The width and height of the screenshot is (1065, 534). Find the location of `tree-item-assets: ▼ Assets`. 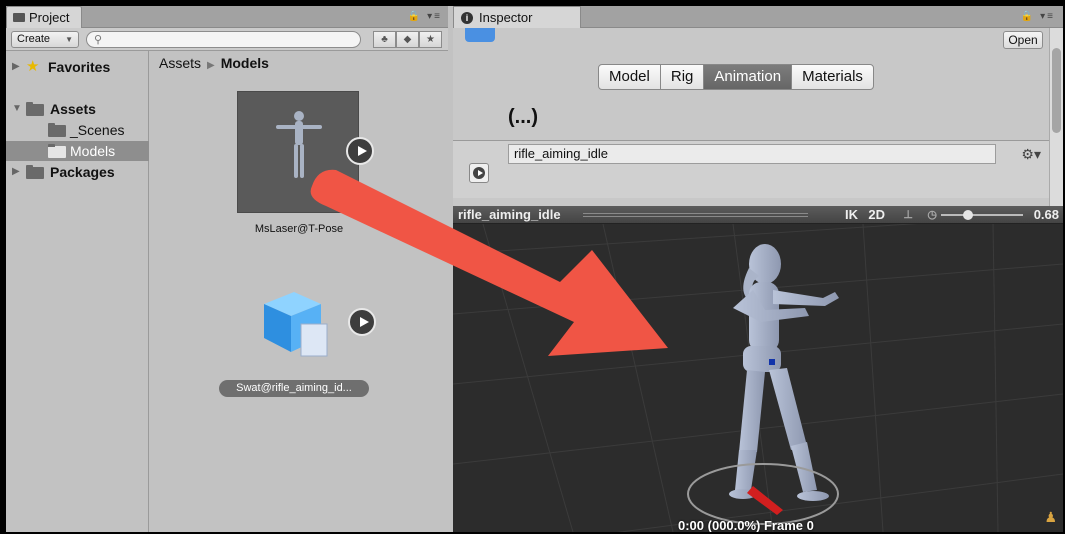

tree-item-assets: ▼ Assets is located at coordinates (77, 109).